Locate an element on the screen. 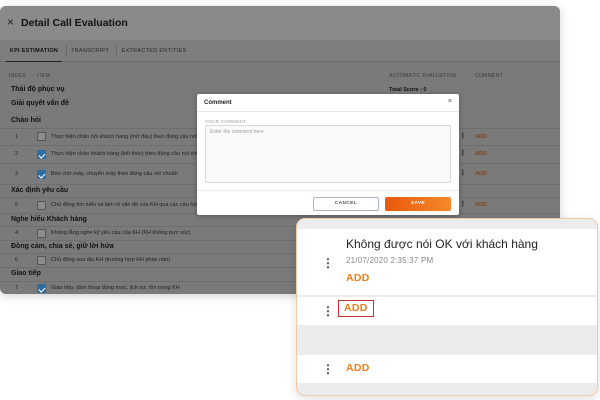  tab-extracted-entities: EXTRACTED ENTITIES is located at coordinates (154, 51).